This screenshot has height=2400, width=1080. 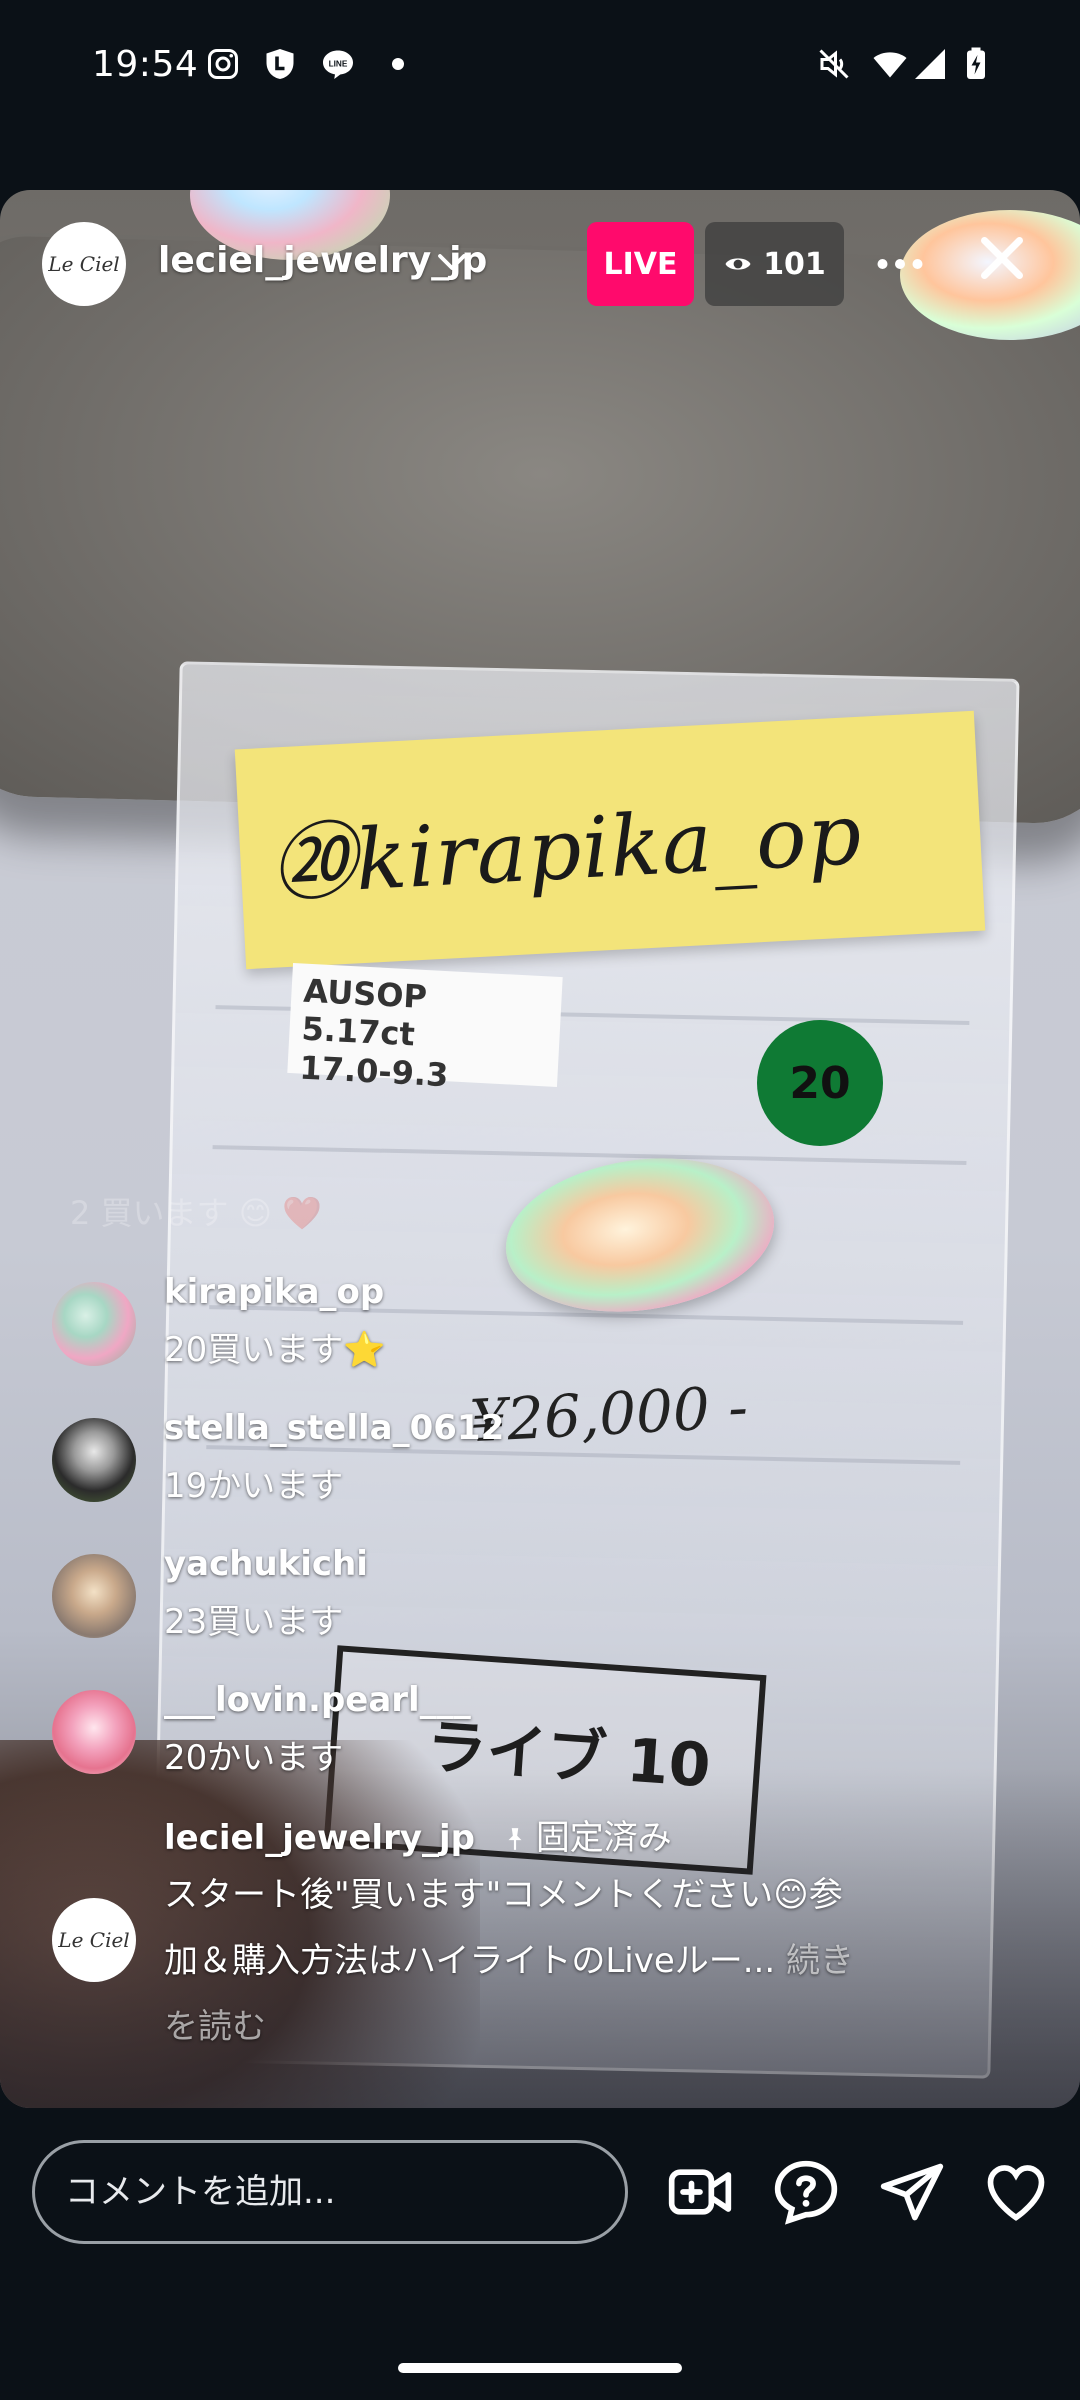 I want to click on comment-username: kirapika_op, so click(x=274, y=1292).